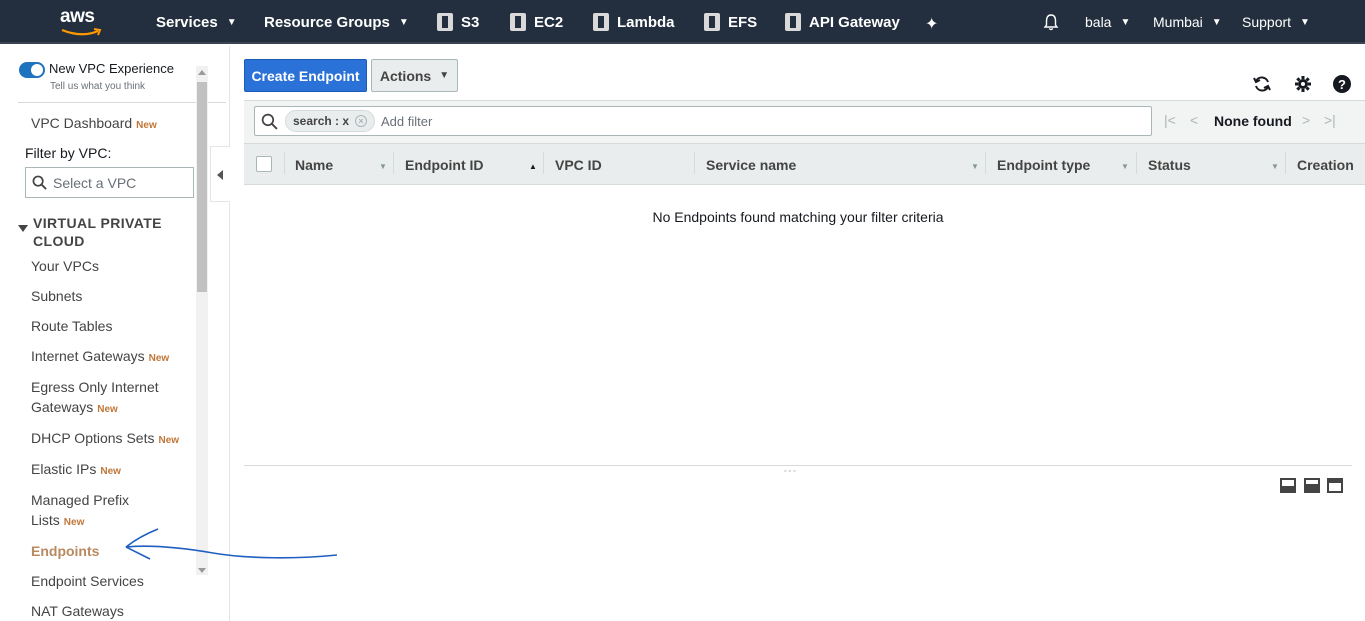  I want to click on sidebar-item-label: NAT Gateways, so click(77, 611).